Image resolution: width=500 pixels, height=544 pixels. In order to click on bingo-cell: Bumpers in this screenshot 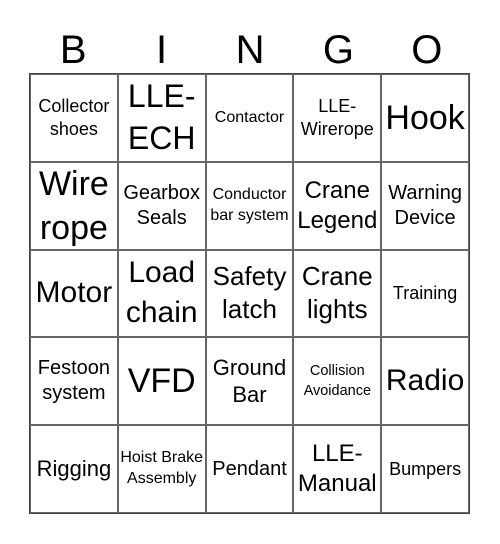, I will do `click(425, 469)`.